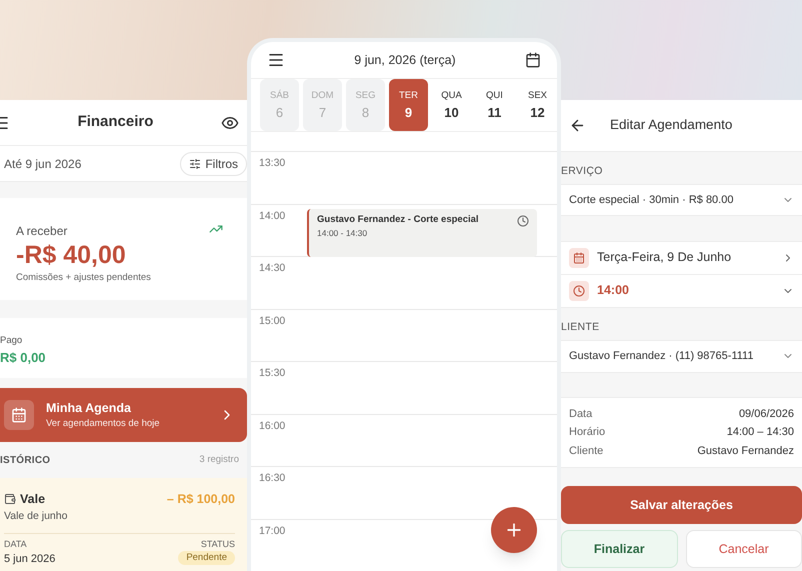 This screenshot has width=802, height=571. I want to click on status-badge: Pendente, so click(206, 558).